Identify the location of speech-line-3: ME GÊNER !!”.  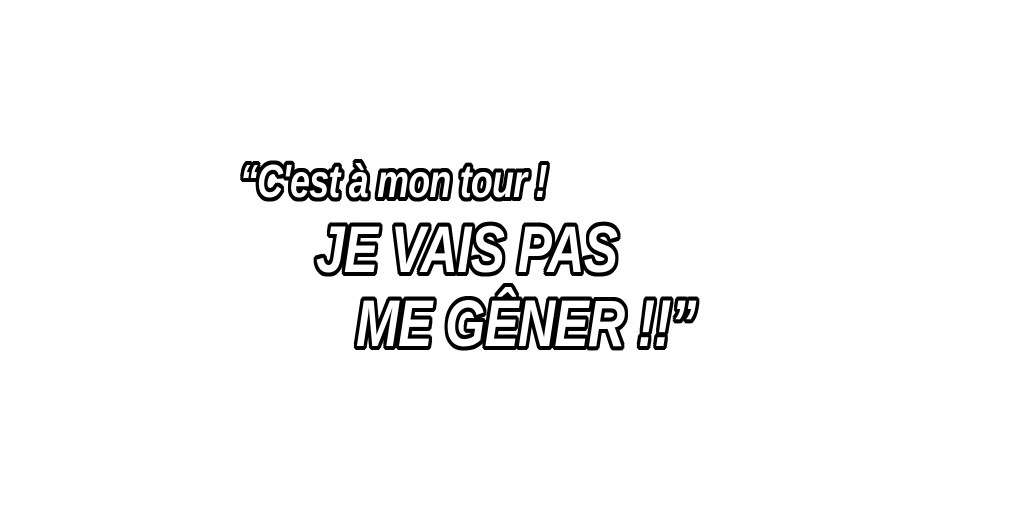
(526, 323).